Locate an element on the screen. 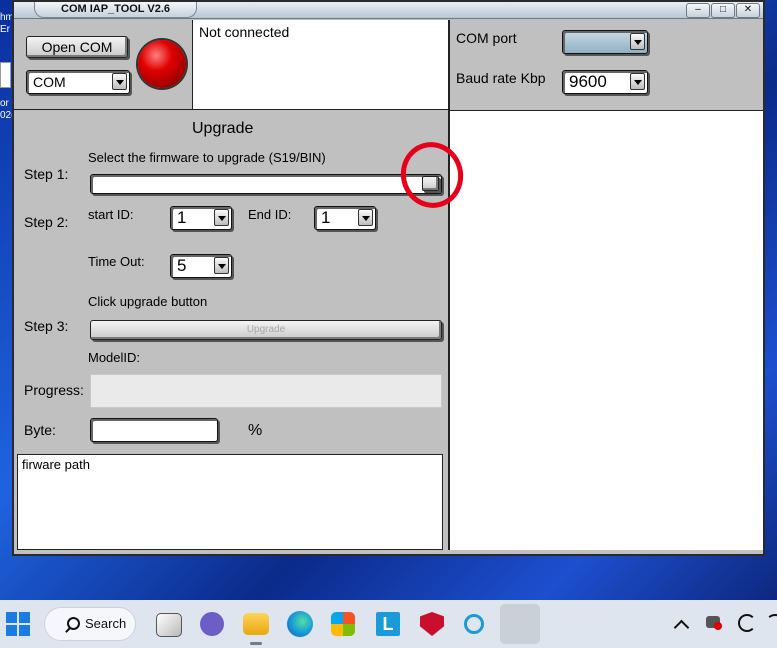 Image resolution: width=777 pixels, height=648 pixels. baud-rate-select: 9600 is located at coordinates (605, 82).